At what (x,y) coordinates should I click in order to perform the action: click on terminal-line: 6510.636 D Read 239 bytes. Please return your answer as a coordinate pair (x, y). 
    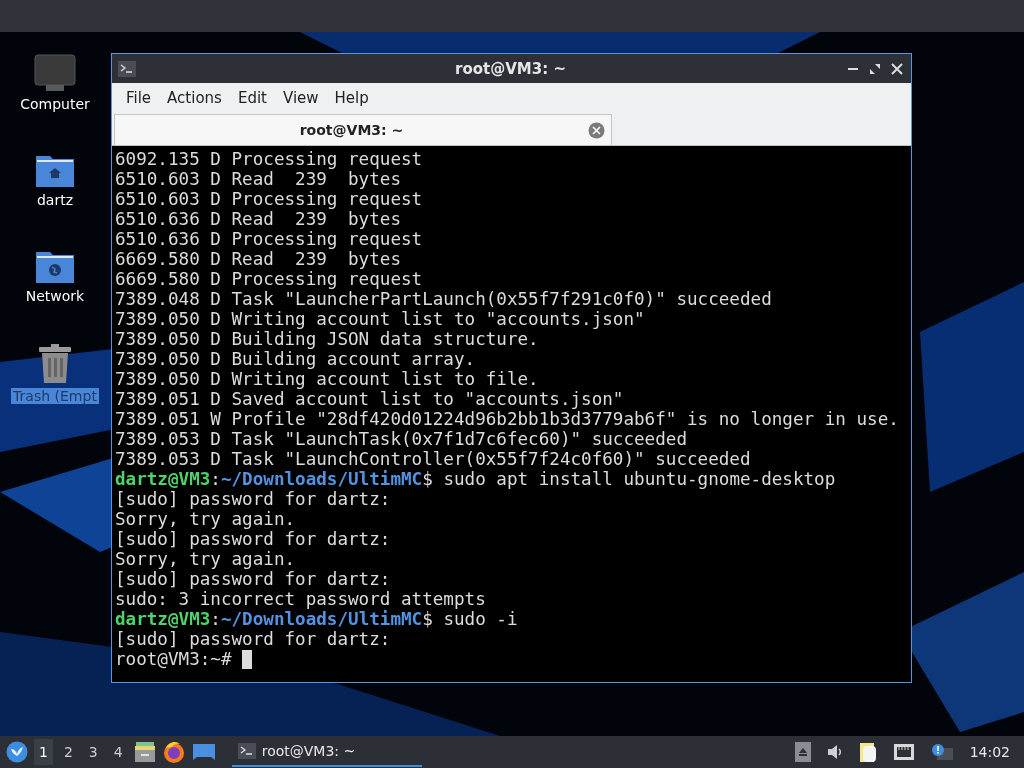
    Looking at the image, I should click on (258, 219).